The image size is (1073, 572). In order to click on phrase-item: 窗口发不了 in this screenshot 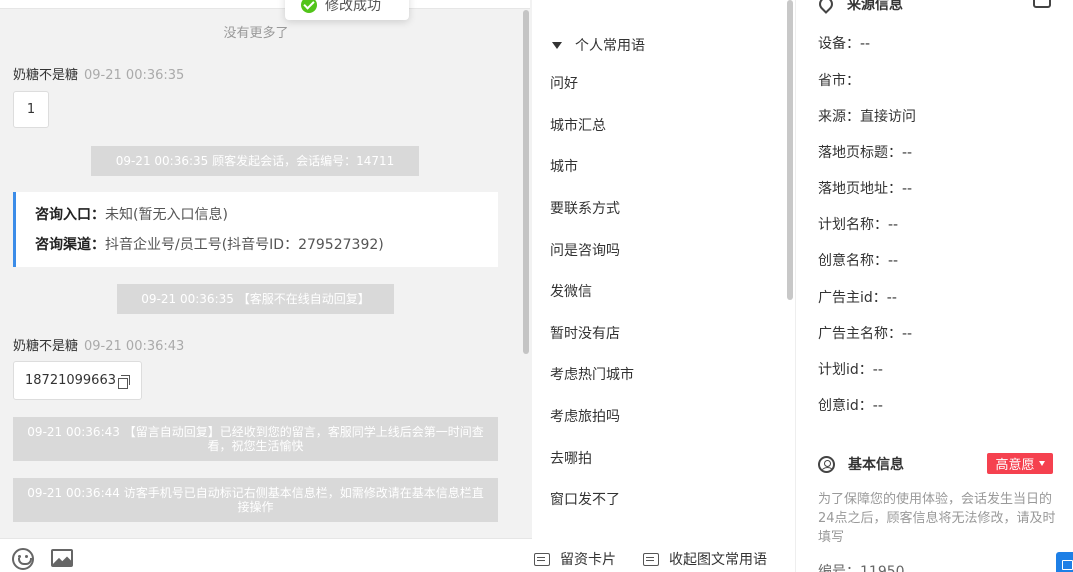, I will do `click(585, 500)`.